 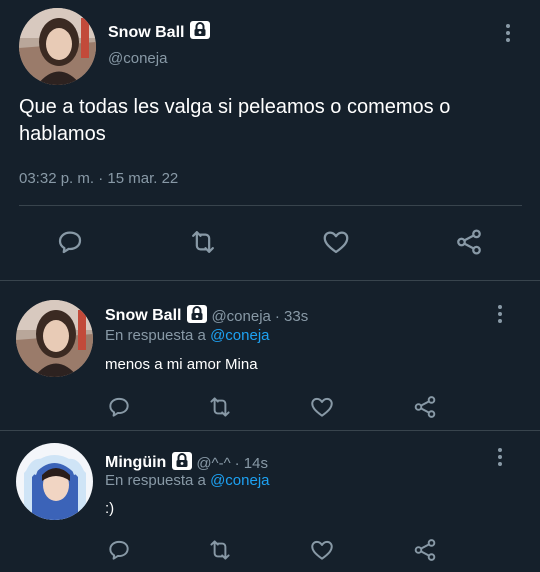 What do you see at coordinates (181, 364) in the screenshot?
I see `reply-text: menos a mi amor Mina` at bounding box center [181, 364].